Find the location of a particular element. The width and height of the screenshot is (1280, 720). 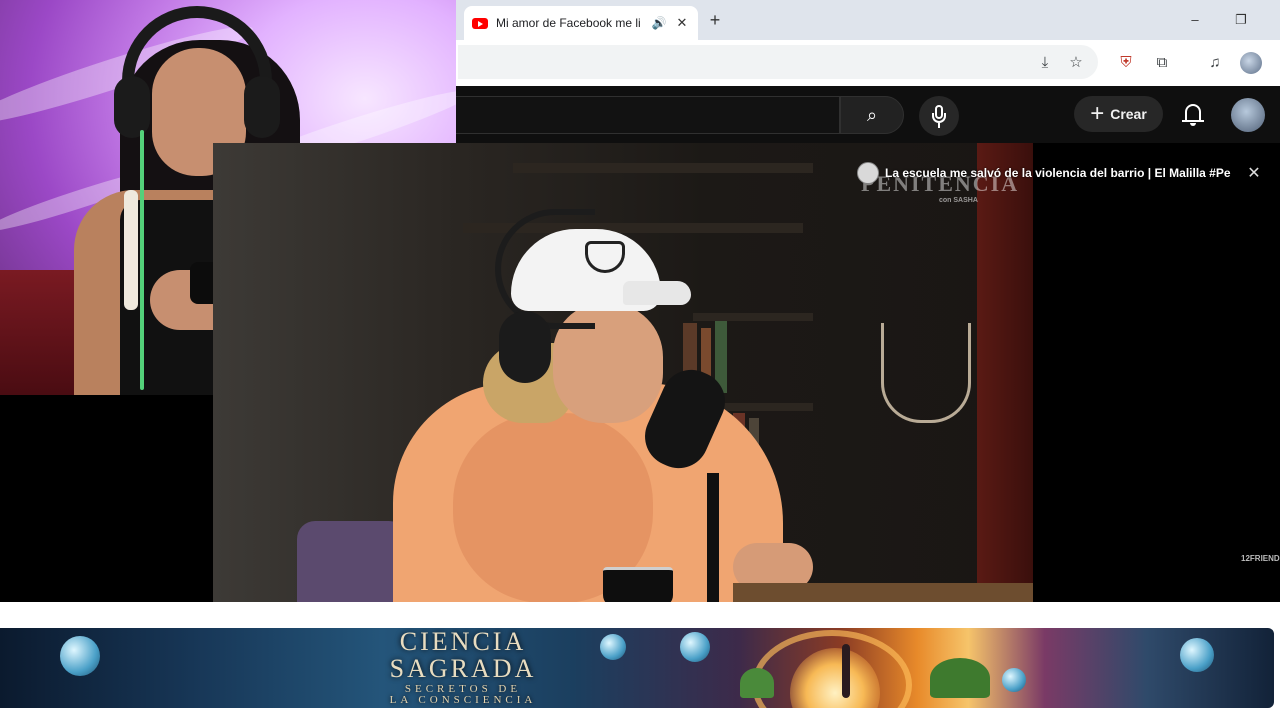

bookmark-star-icon: ☆ is located at coordinates (1076, 63).